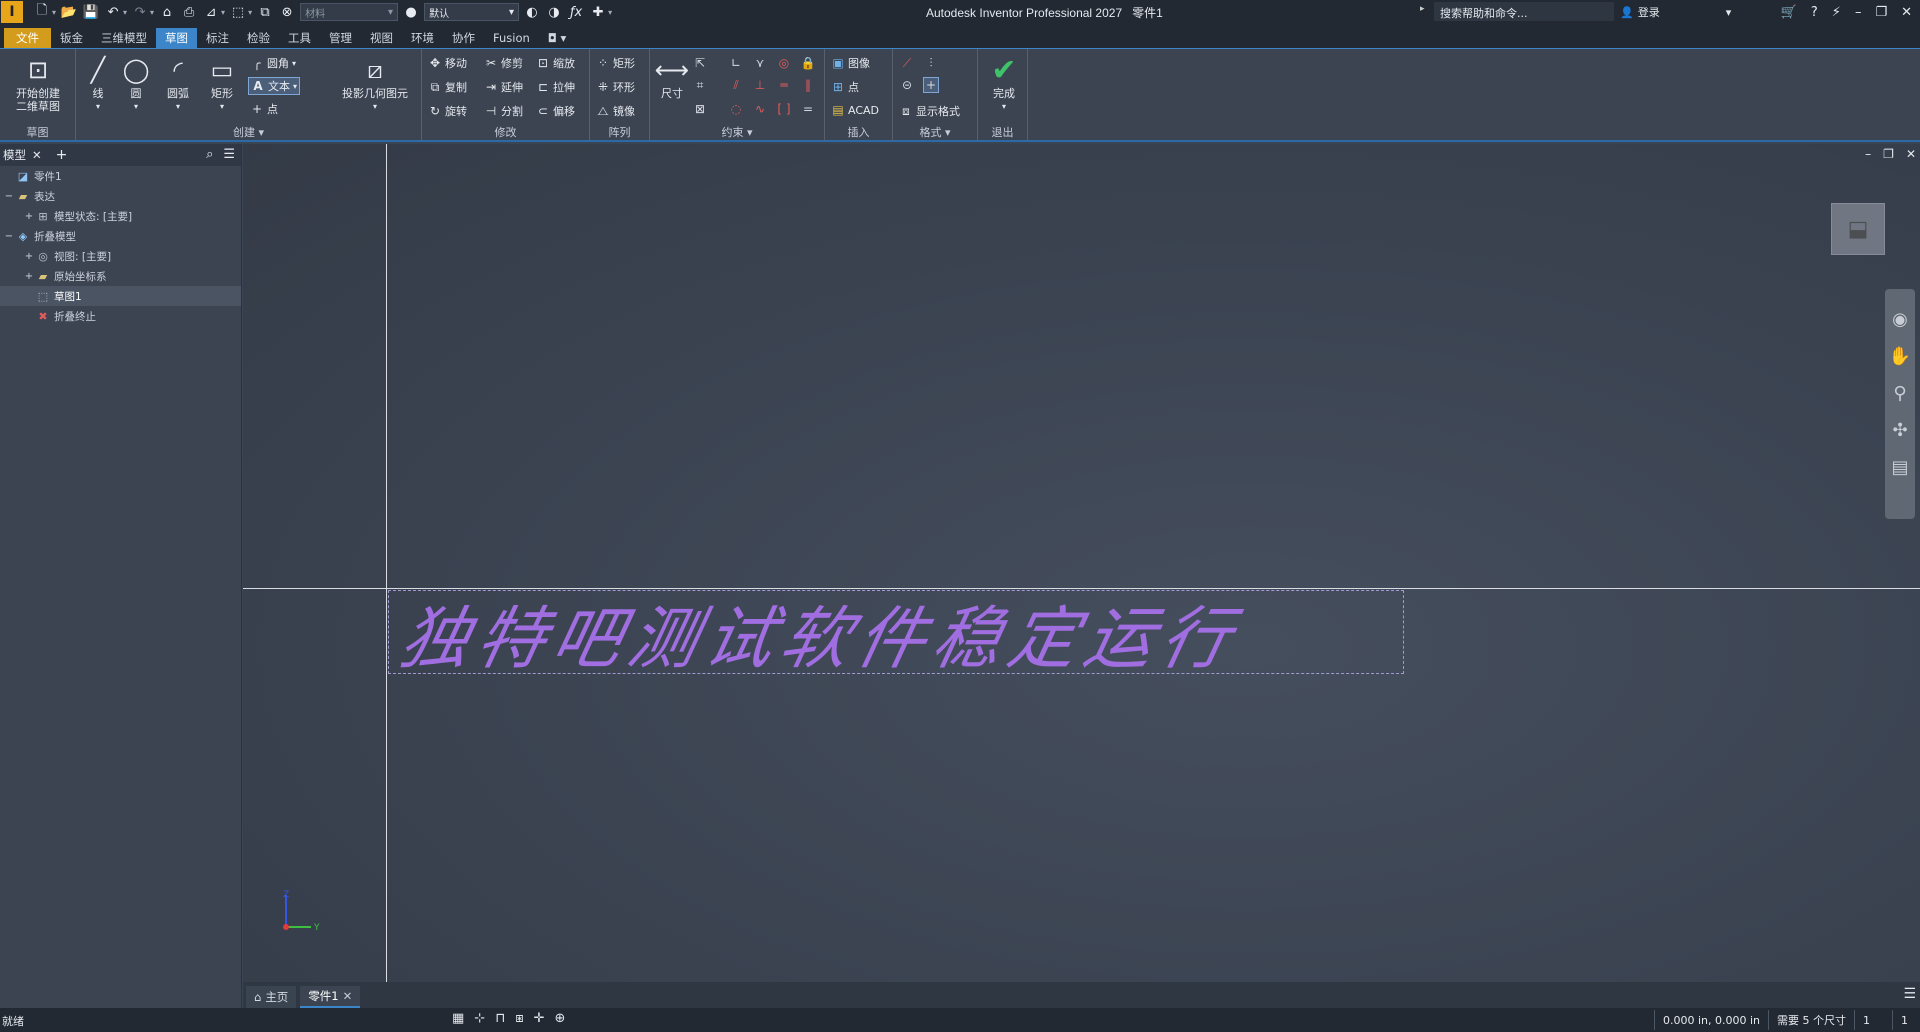  Describe the element at coordinates (217, 38) in the screenshot. I see `tab-4: 标注` at that location.